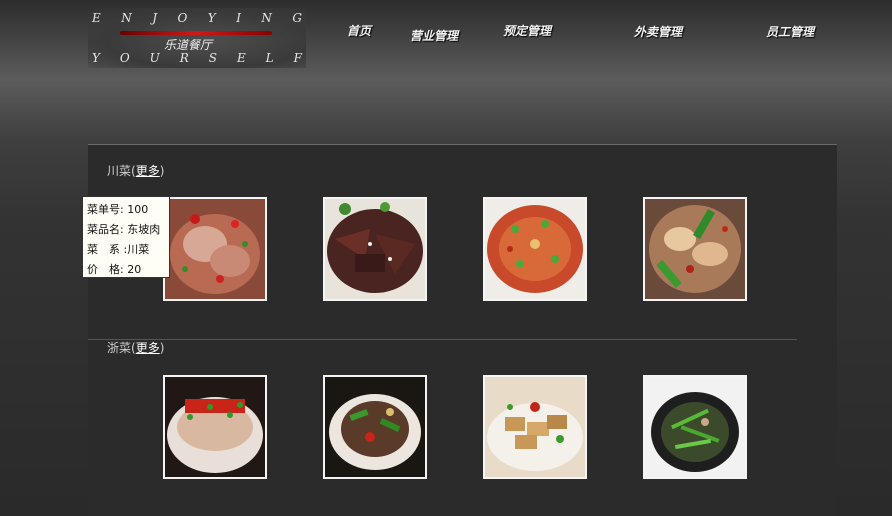 This screenshot has height=516, width=892. I want to click on tooltip-cuisine: 菜 系 :川菜, so click(118, 249).